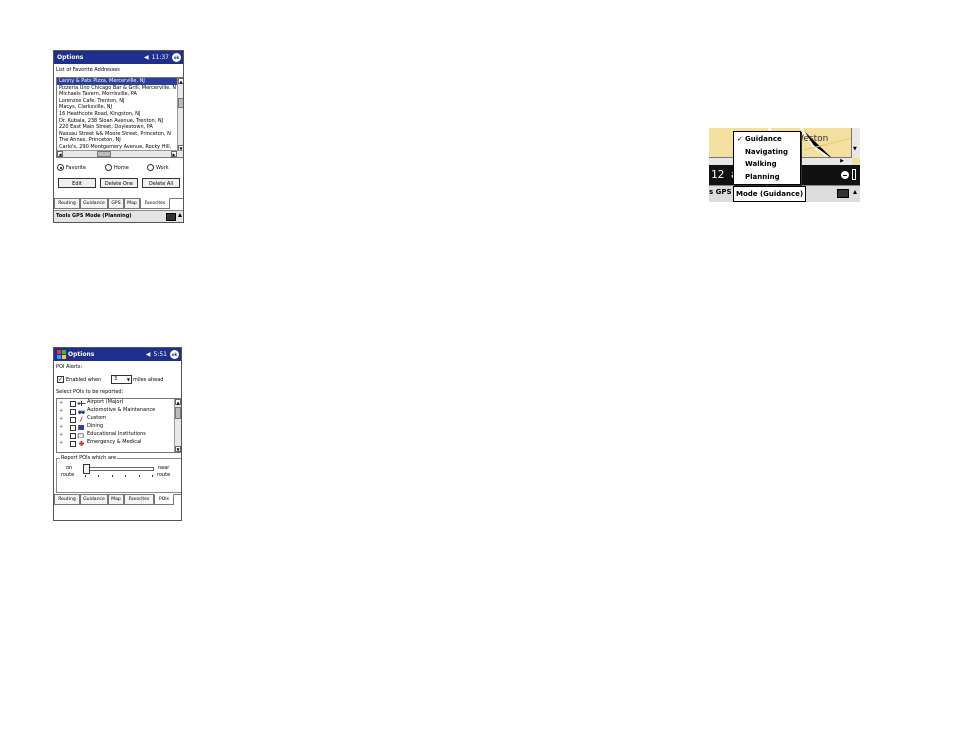 This screenshot has height=737, width=954. Describe the element at coordinates (855, 143) in the screenshot. I see `map-vertical-scrollbar: ▼` at that location.